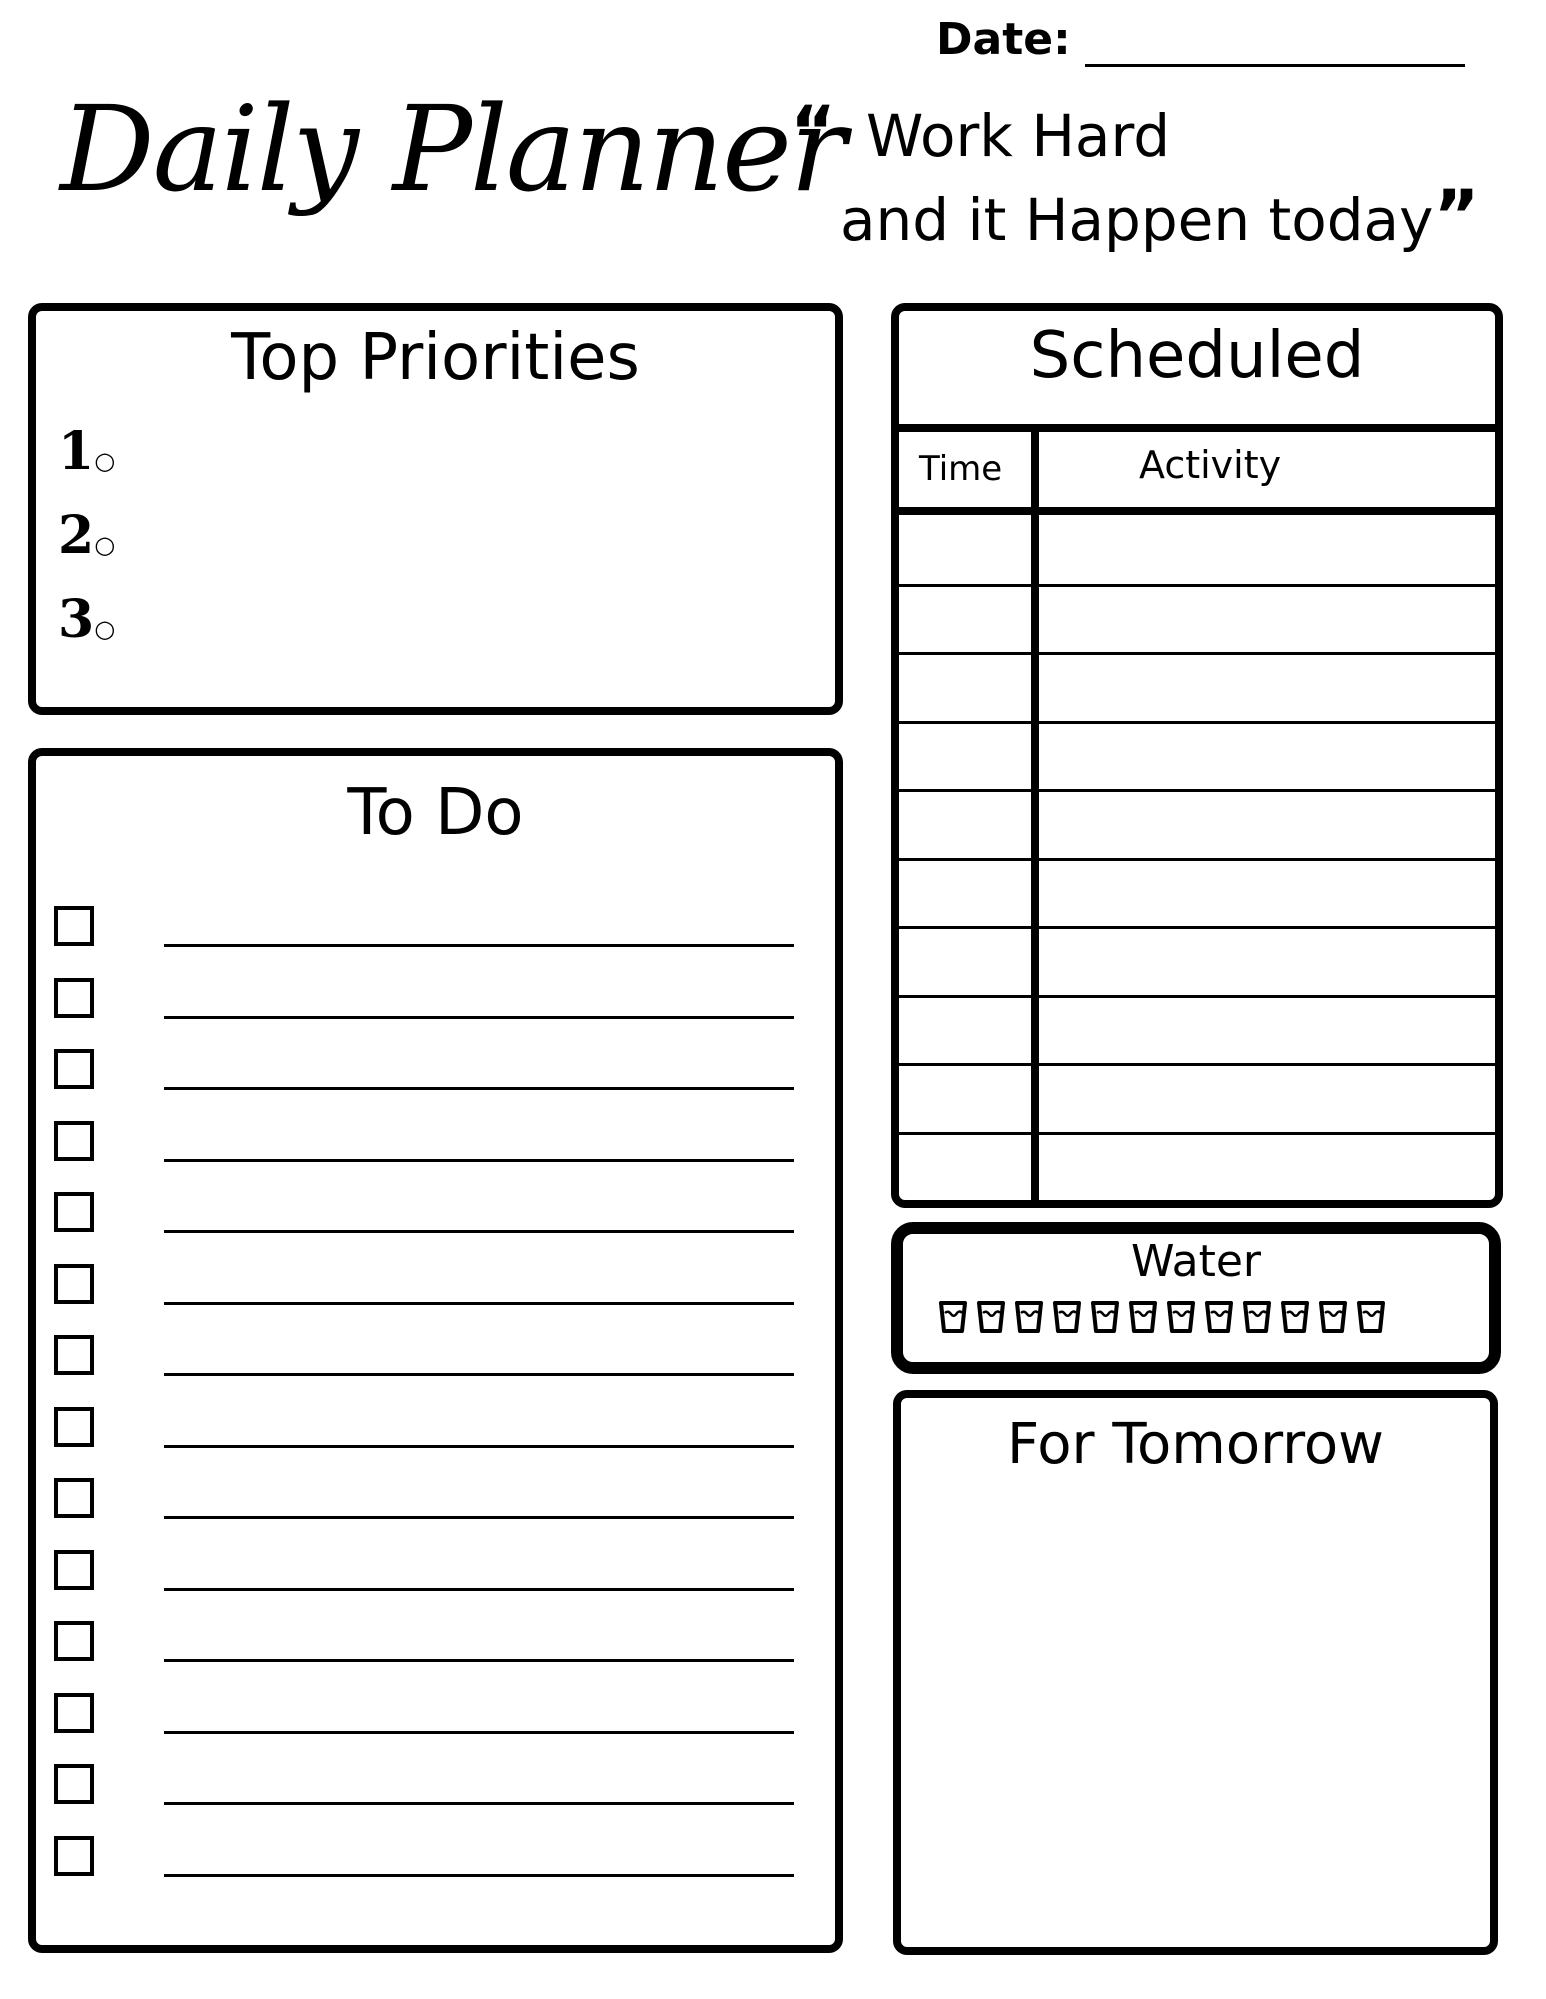 The width and height of the screenshot is (1546, 1999). What do you see at coordinates (76, 451) in the screenshot?
I see `priority-number: 1` at bounding box center [76, 451].